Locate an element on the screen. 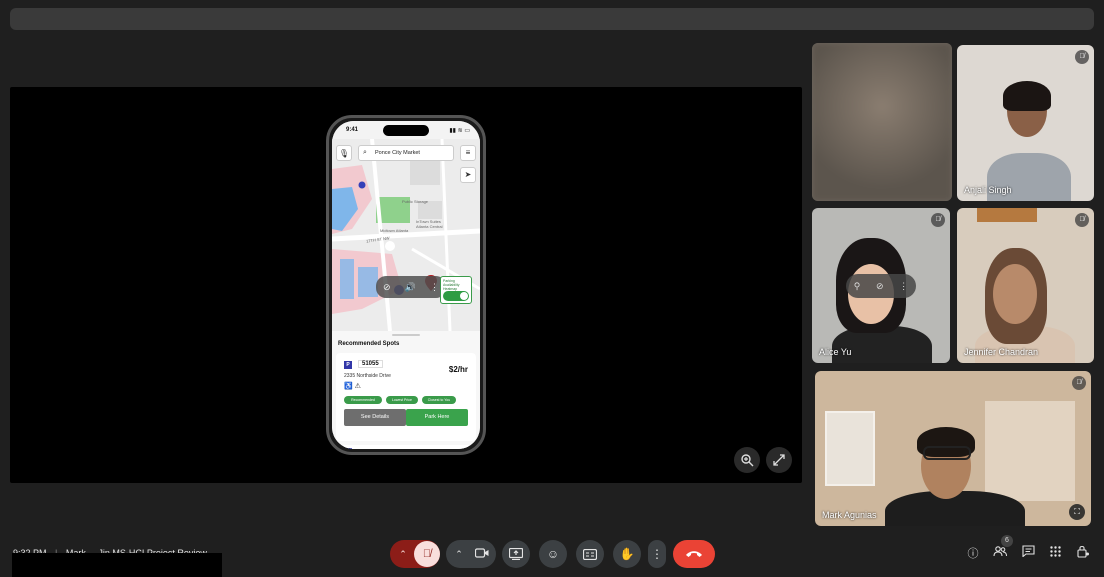 The height and width of the screenshot is (577, 1104). leave-call-button is located at coordinates (694, 554).